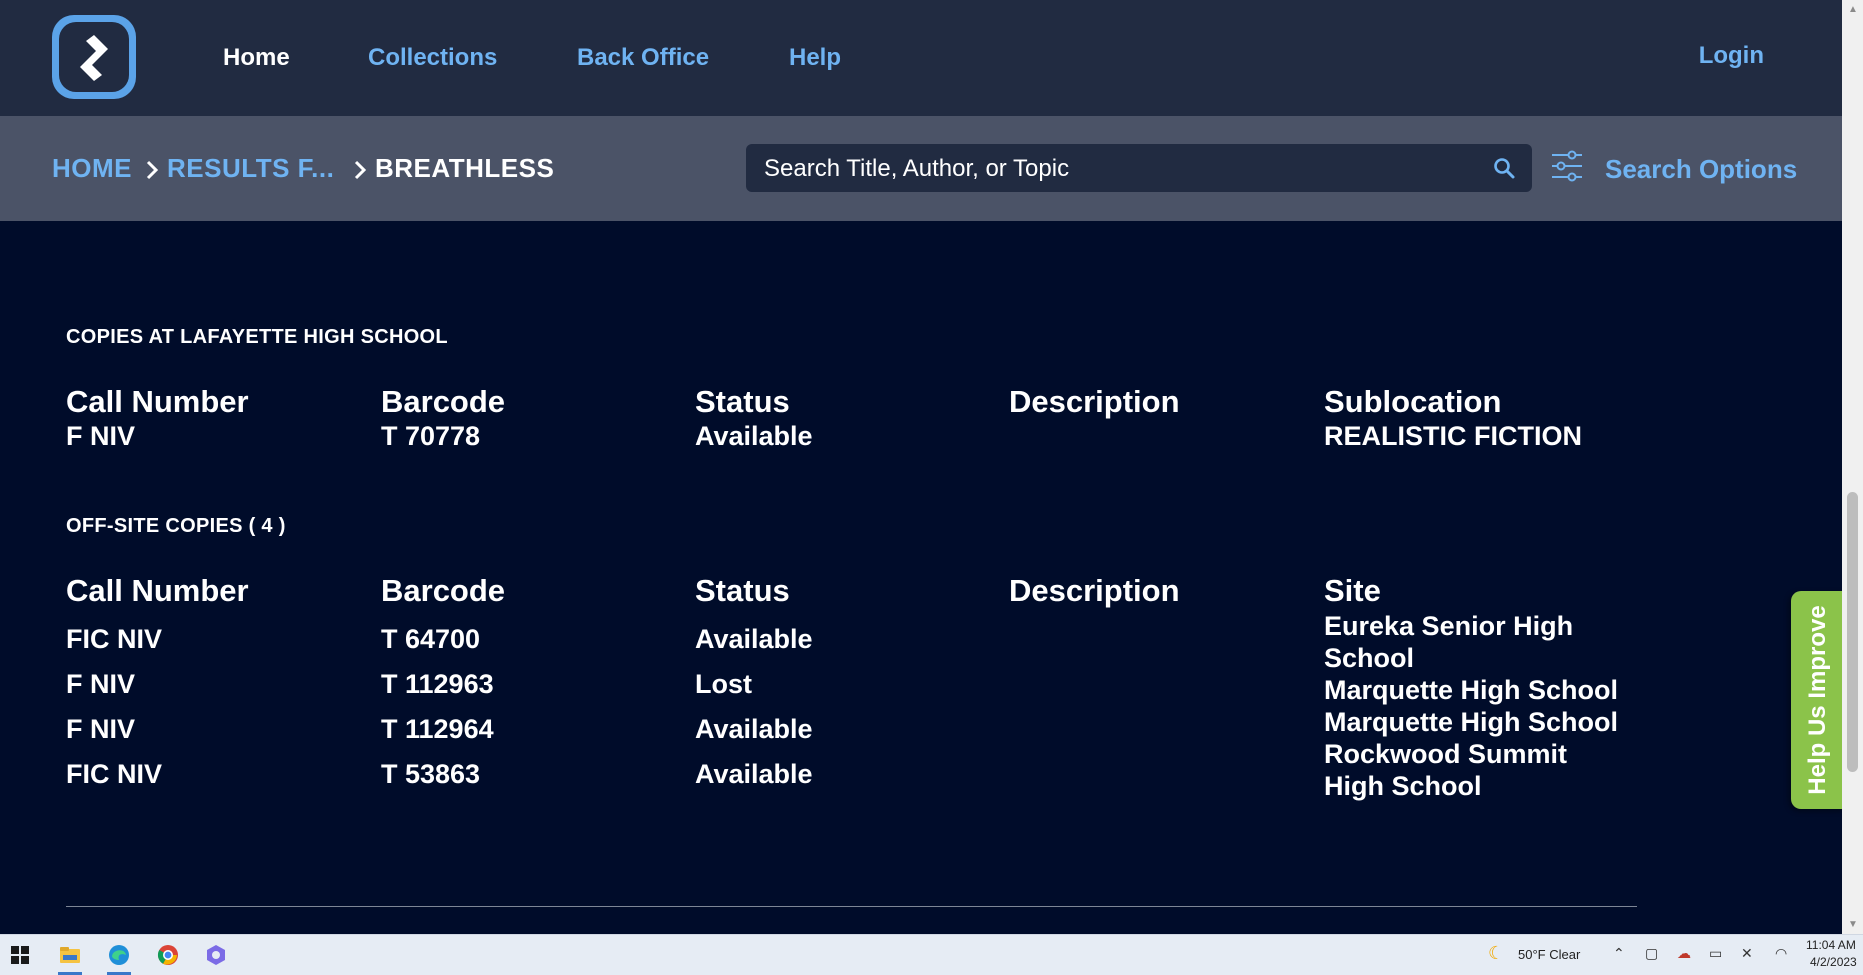 The height and width of the screenshot is (975, 1863). I want to click on col-site: Site, so click(1352, 590).